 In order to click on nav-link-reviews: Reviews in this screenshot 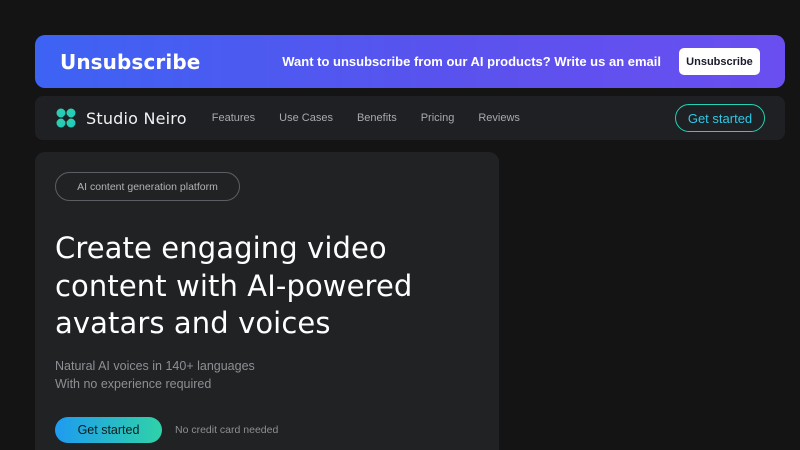, I will do `click(499, 118)`.